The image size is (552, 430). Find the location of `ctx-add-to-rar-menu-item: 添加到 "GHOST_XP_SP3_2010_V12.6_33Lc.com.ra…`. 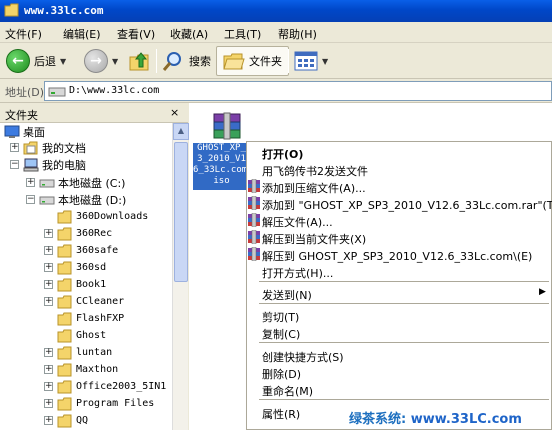

ctx-add-to-rar-menu-item: 添加到 "GHOST_XP_SP3_2010_V12.6_33Lc.com.ra… is located at coordinates (399, 203).